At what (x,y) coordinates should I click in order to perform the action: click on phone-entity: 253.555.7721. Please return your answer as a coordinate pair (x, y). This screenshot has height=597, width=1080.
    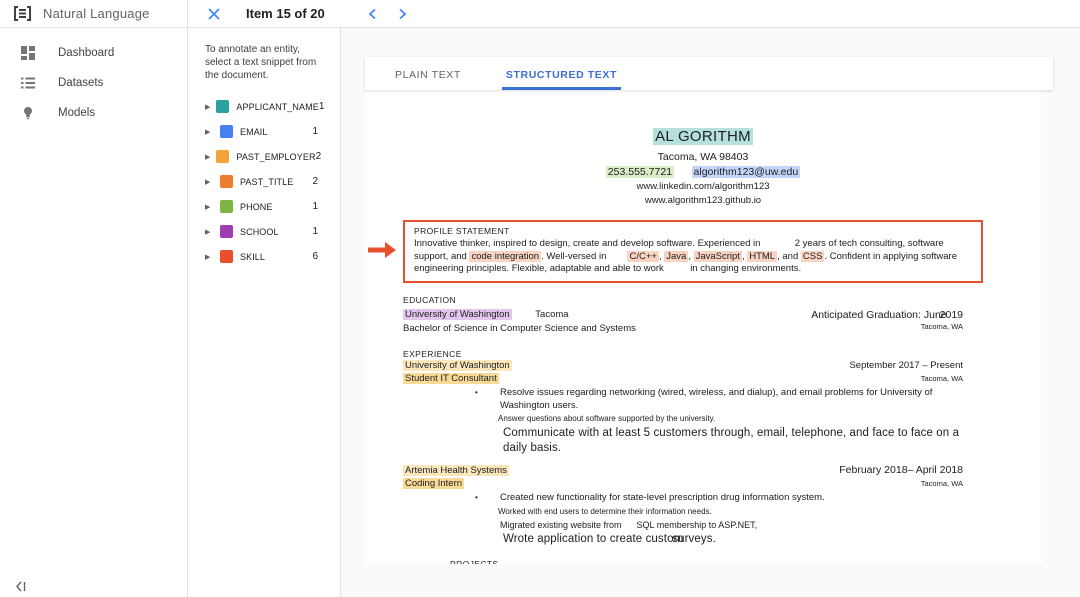
    Looking at the image, I should click on (640, 172).